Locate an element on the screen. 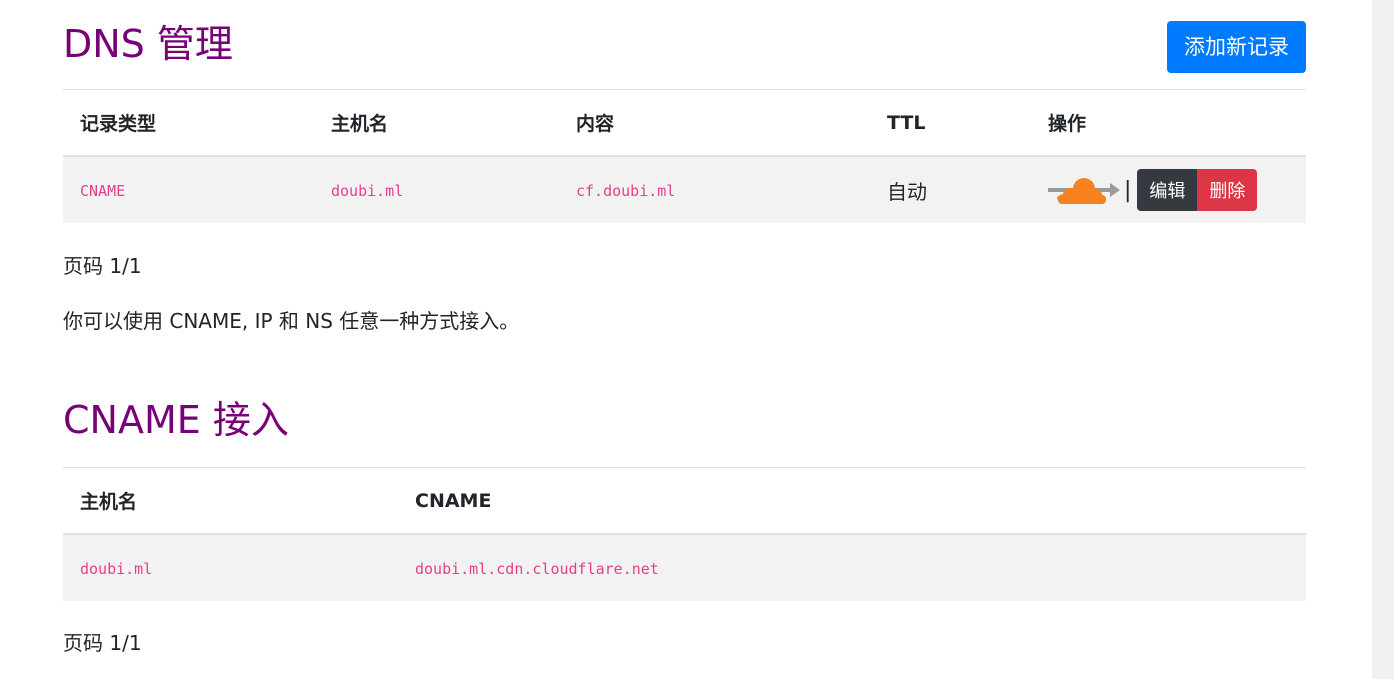 The width and height of the screenshot is (1394, 679). vertical-scrollbar is located at coordinates (1383, 339).